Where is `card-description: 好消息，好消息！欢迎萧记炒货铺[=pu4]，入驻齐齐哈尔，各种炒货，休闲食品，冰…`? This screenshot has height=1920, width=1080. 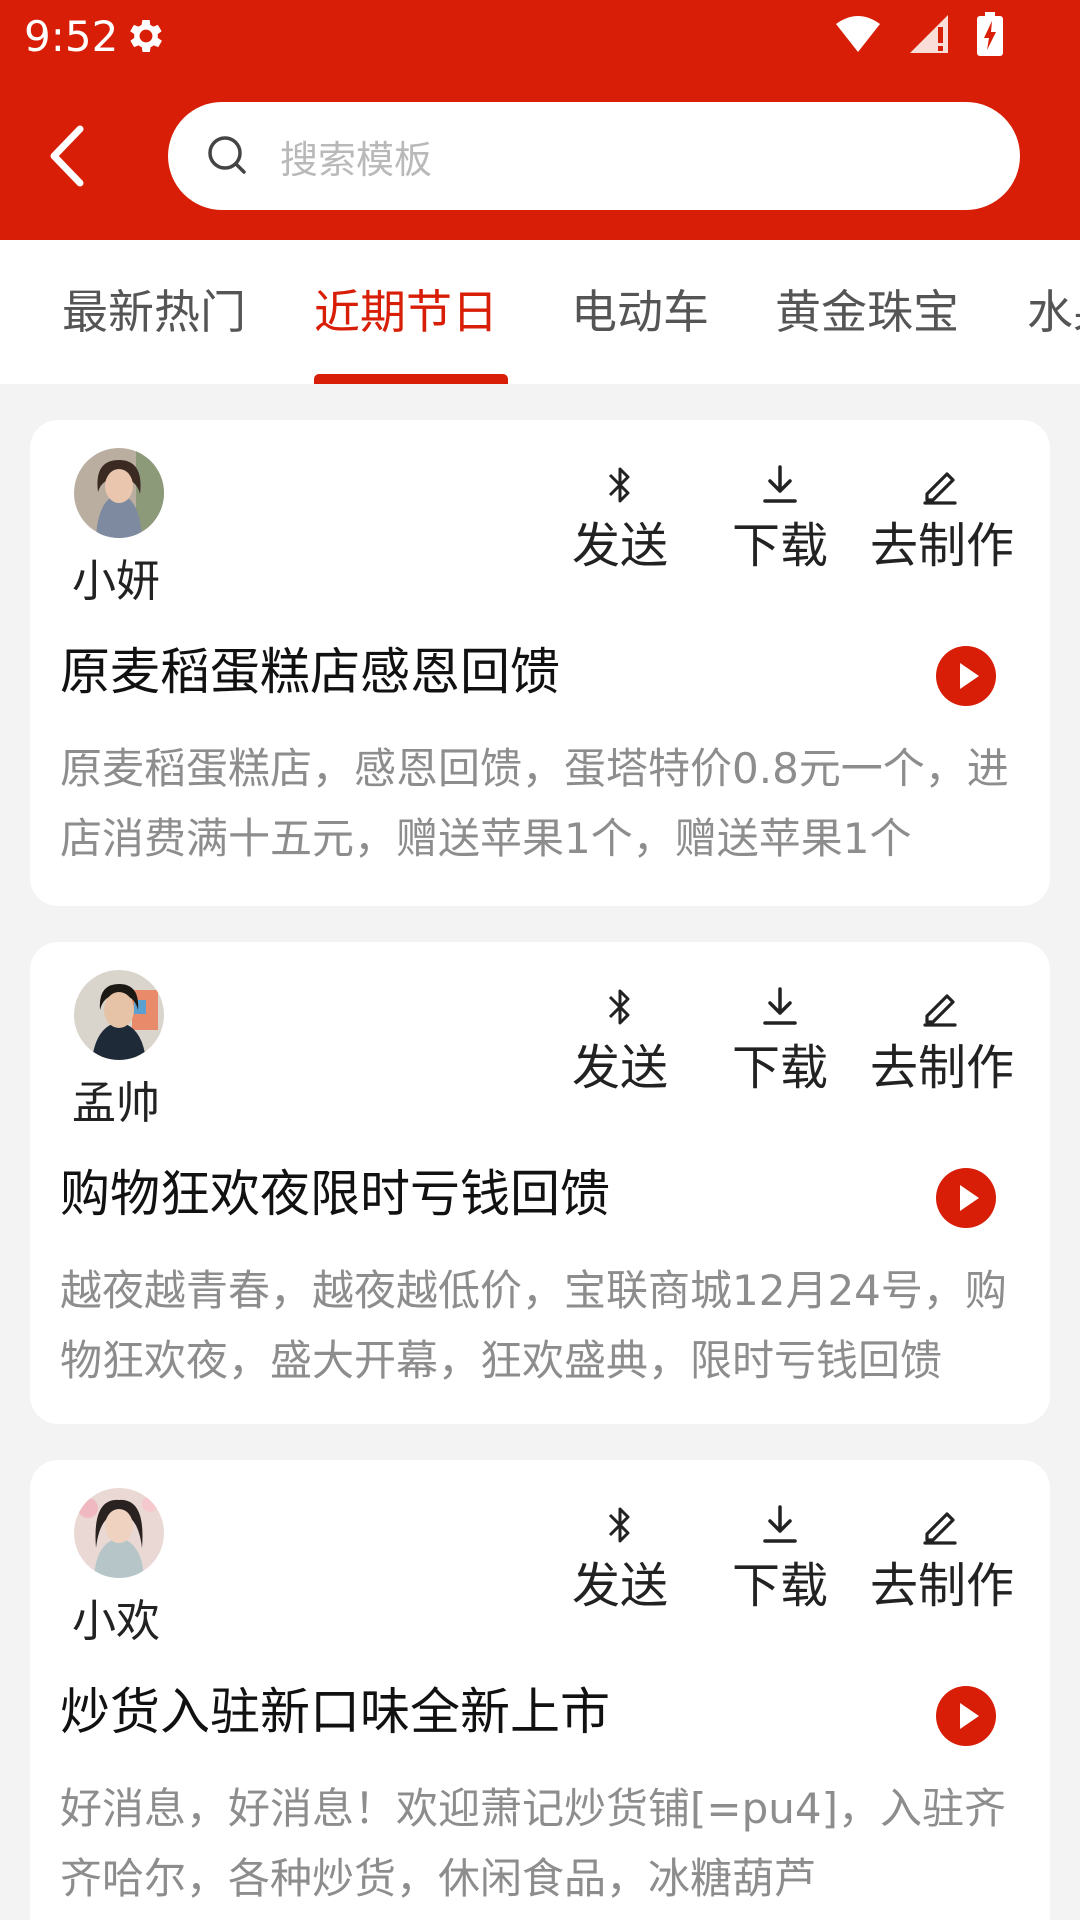
card-description: 好消息，好消息！欢迎萧记炒货铺[=pu4]，入驻齐齐哈尔，各种炒货，休闲食品，冰… is located at coordinates (533, 1843).